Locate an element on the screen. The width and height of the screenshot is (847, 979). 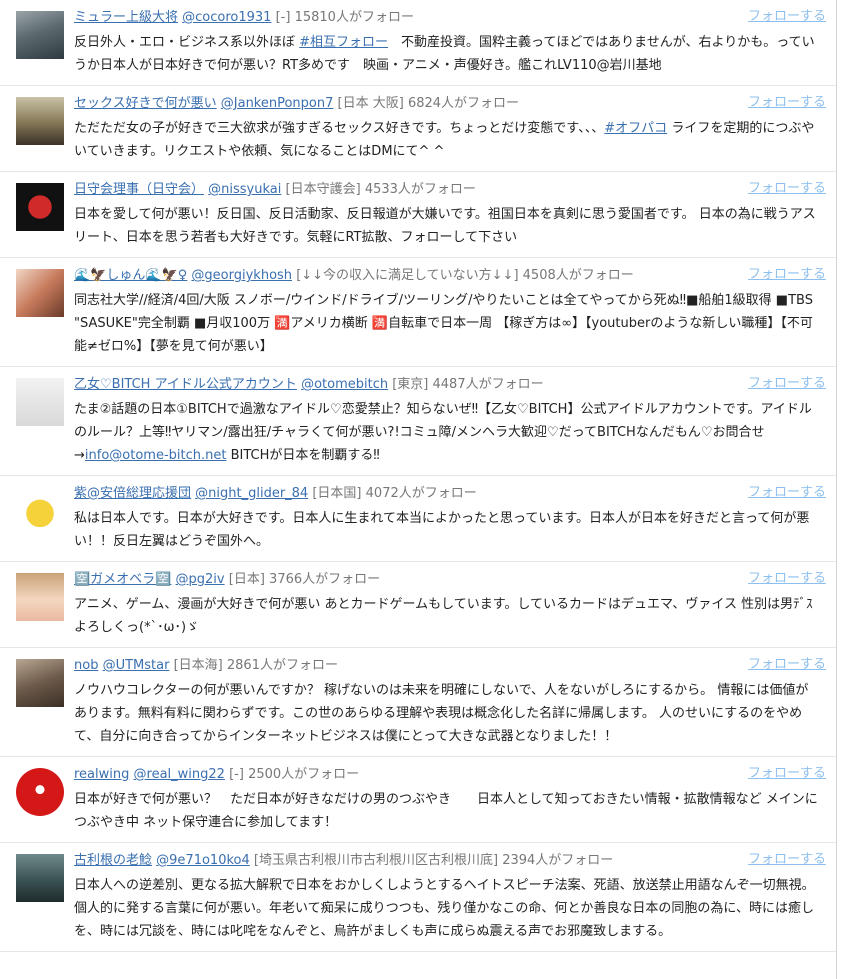
user-display-name: 乙女♡BITCH アイドル公式アカウント is located at coordinates (185, 384).